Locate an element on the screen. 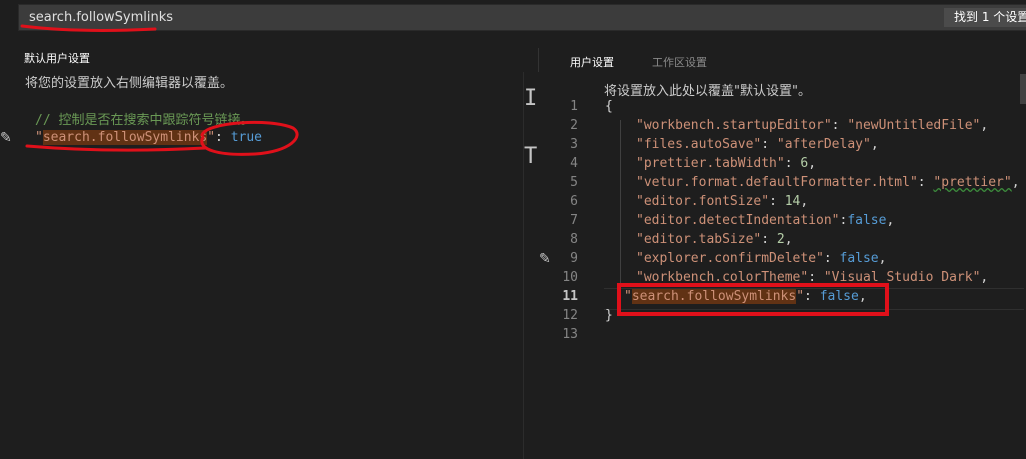  box-annotation is located at coordinates (753, 299).